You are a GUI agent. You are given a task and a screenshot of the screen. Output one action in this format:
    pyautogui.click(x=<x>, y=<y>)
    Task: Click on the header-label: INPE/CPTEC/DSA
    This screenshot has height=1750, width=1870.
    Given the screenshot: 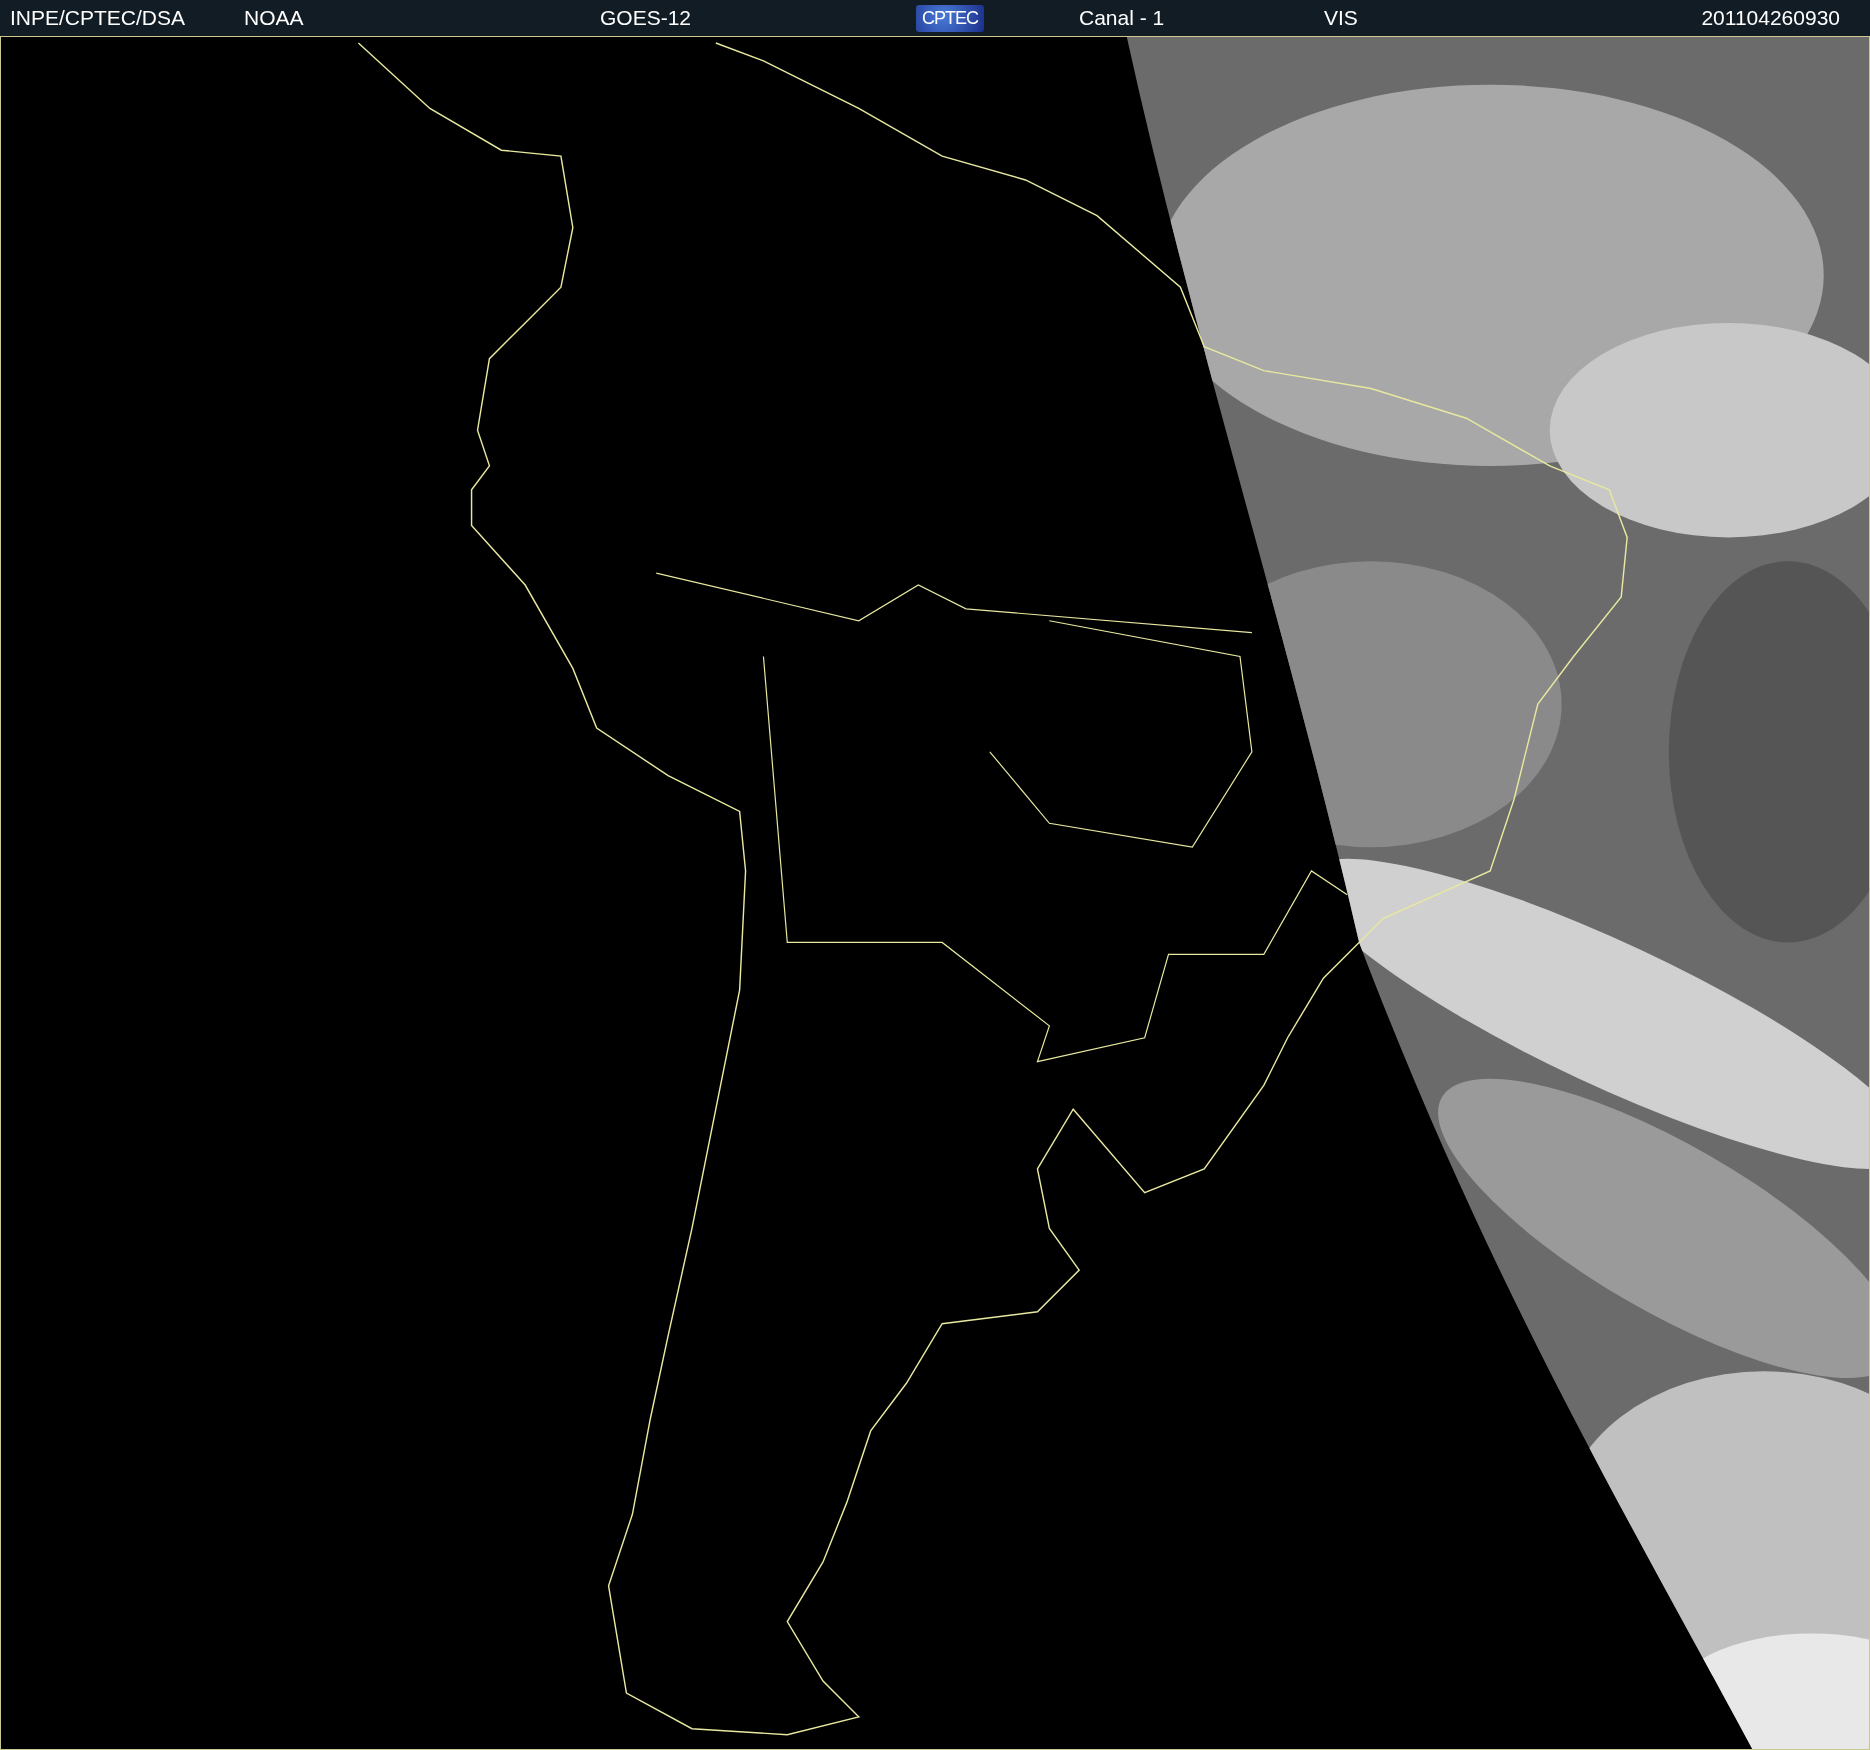 What is the action you would take?
    pyautogui.click(x=98, y=18)
    